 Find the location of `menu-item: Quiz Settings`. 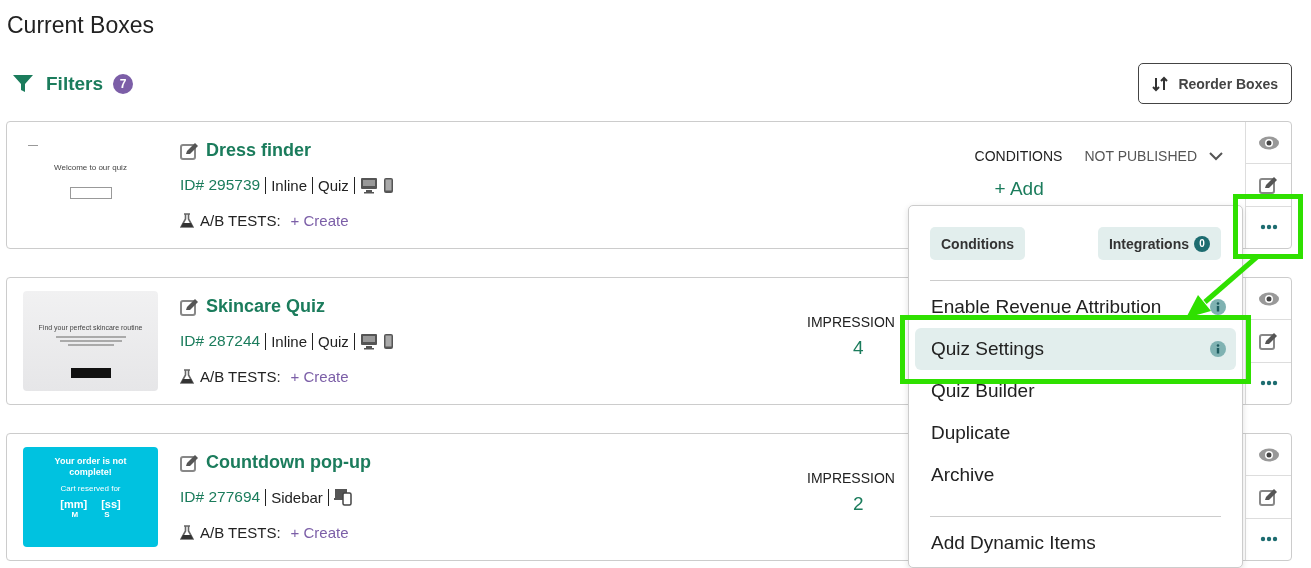

menu-item: Quiz Settings is located at coordinates (1075, 349).